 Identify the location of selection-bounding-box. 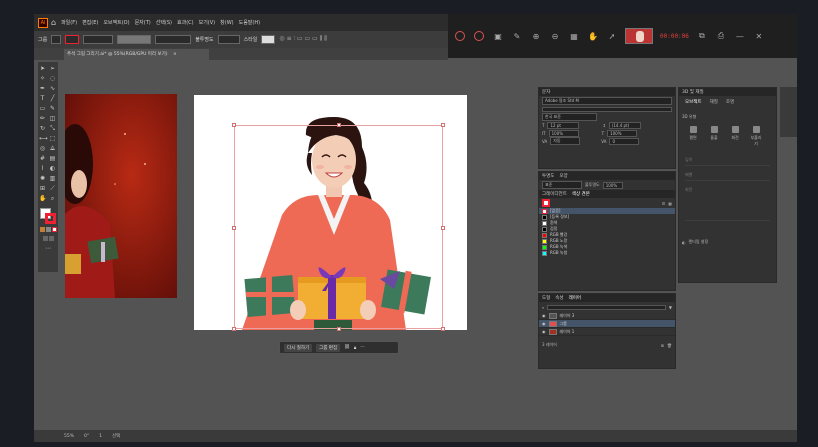
(338, 227).